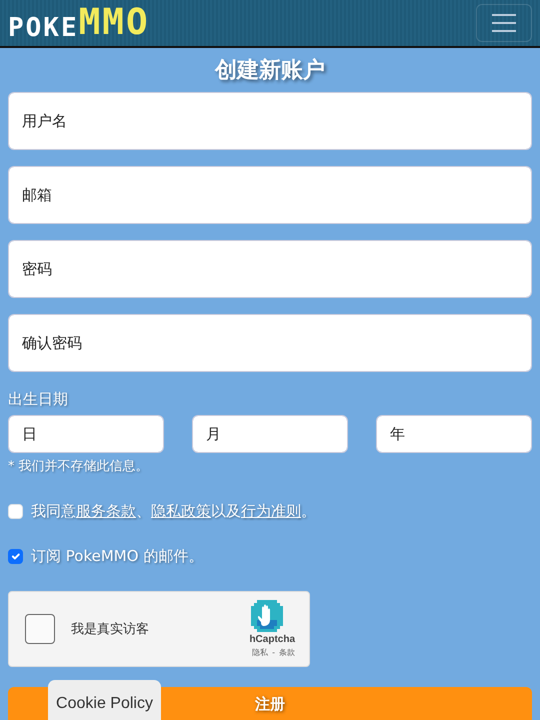  Describe the element at coordinates (181, 511) in the screenshot. I see `link: 隐私政策` at that location.